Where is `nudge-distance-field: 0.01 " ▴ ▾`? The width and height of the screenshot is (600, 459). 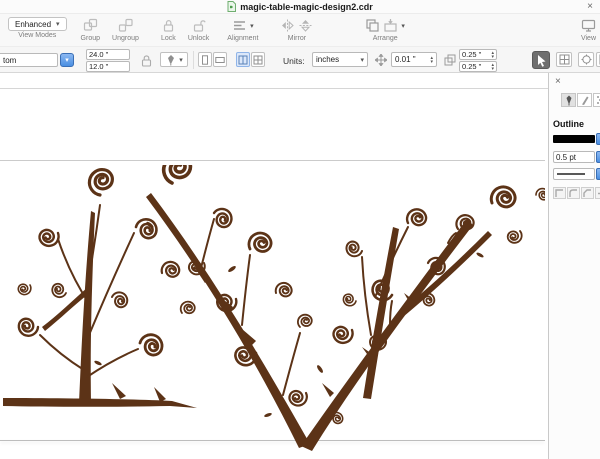 nudge-distance-field: 0.01 " ▴ ▾ is located at coordinates (414, 59).